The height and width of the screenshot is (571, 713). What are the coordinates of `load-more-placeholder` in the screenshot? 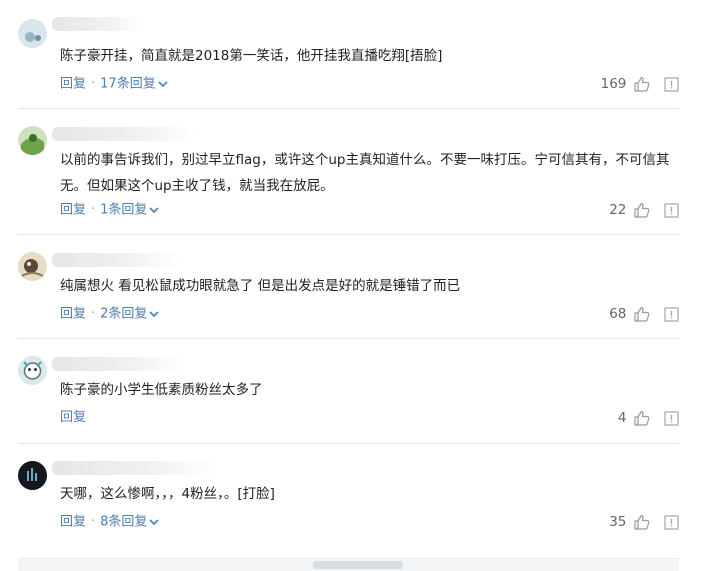 It's located at (358, 565).